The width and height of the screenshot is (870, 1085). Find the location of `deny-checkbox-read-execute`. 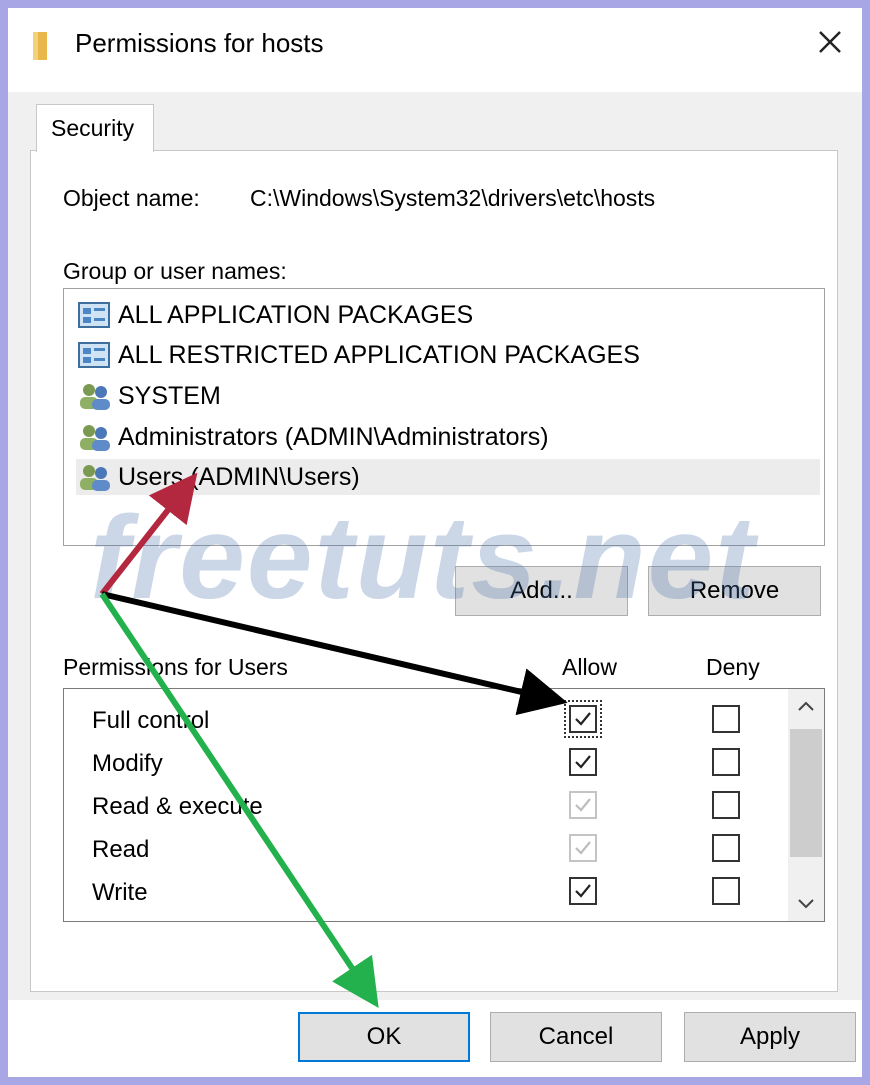

deny-checkbox-read-execute is located at coordinates (726, 805).